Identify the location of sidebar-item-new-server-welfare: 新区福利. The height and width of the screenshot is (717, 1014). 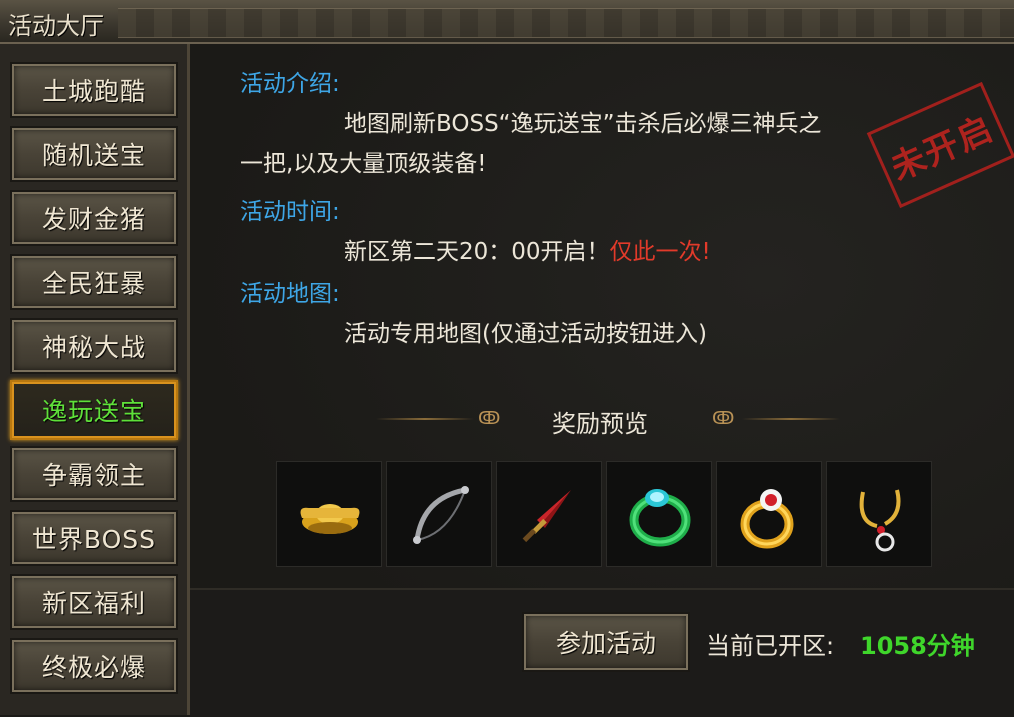
(94, 602).